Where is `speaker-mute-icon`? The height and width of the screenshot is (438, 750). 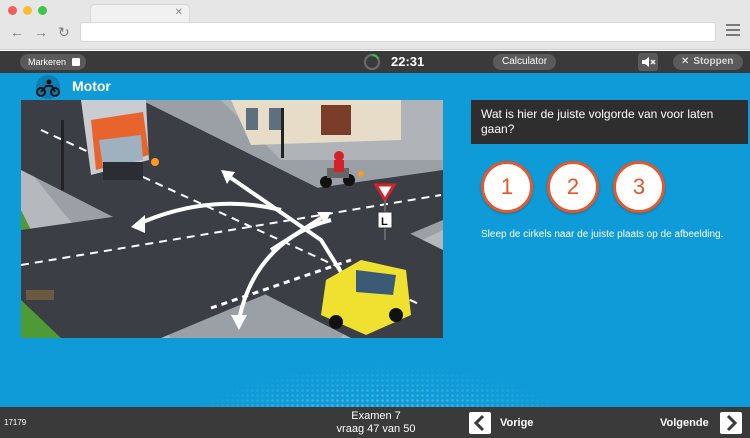 speaker-mute-icon is located at coordinates (648, 62).